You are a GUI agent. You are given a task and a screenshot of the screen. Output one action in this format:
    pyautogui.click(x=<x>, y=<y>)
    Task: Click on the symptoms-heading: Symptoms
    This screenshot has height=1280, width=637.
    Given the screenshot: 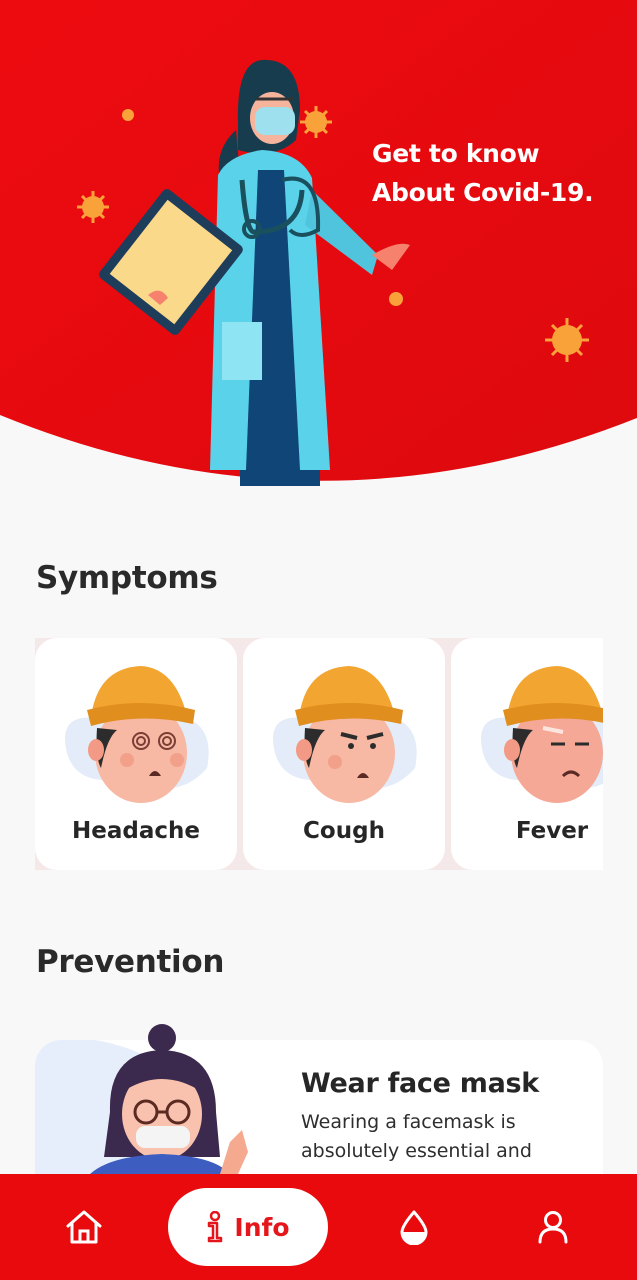 What is the action you would take?
    pyautogui.click(x=127, y=578)
    